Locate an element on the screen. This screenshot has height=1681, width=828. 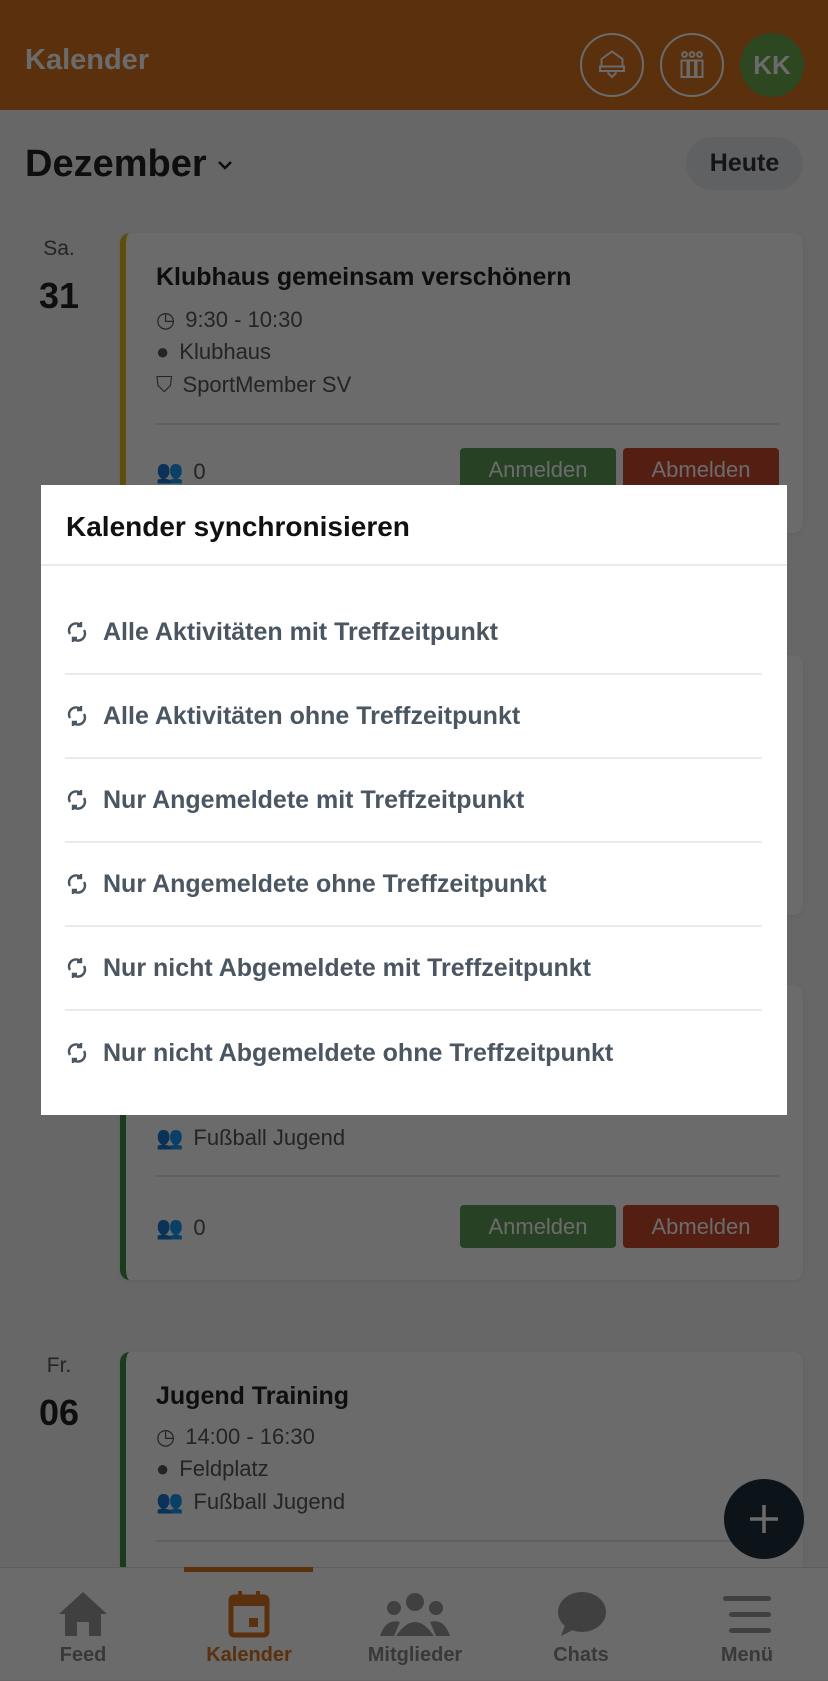
home-icon is located at coordinates (83, 1614).